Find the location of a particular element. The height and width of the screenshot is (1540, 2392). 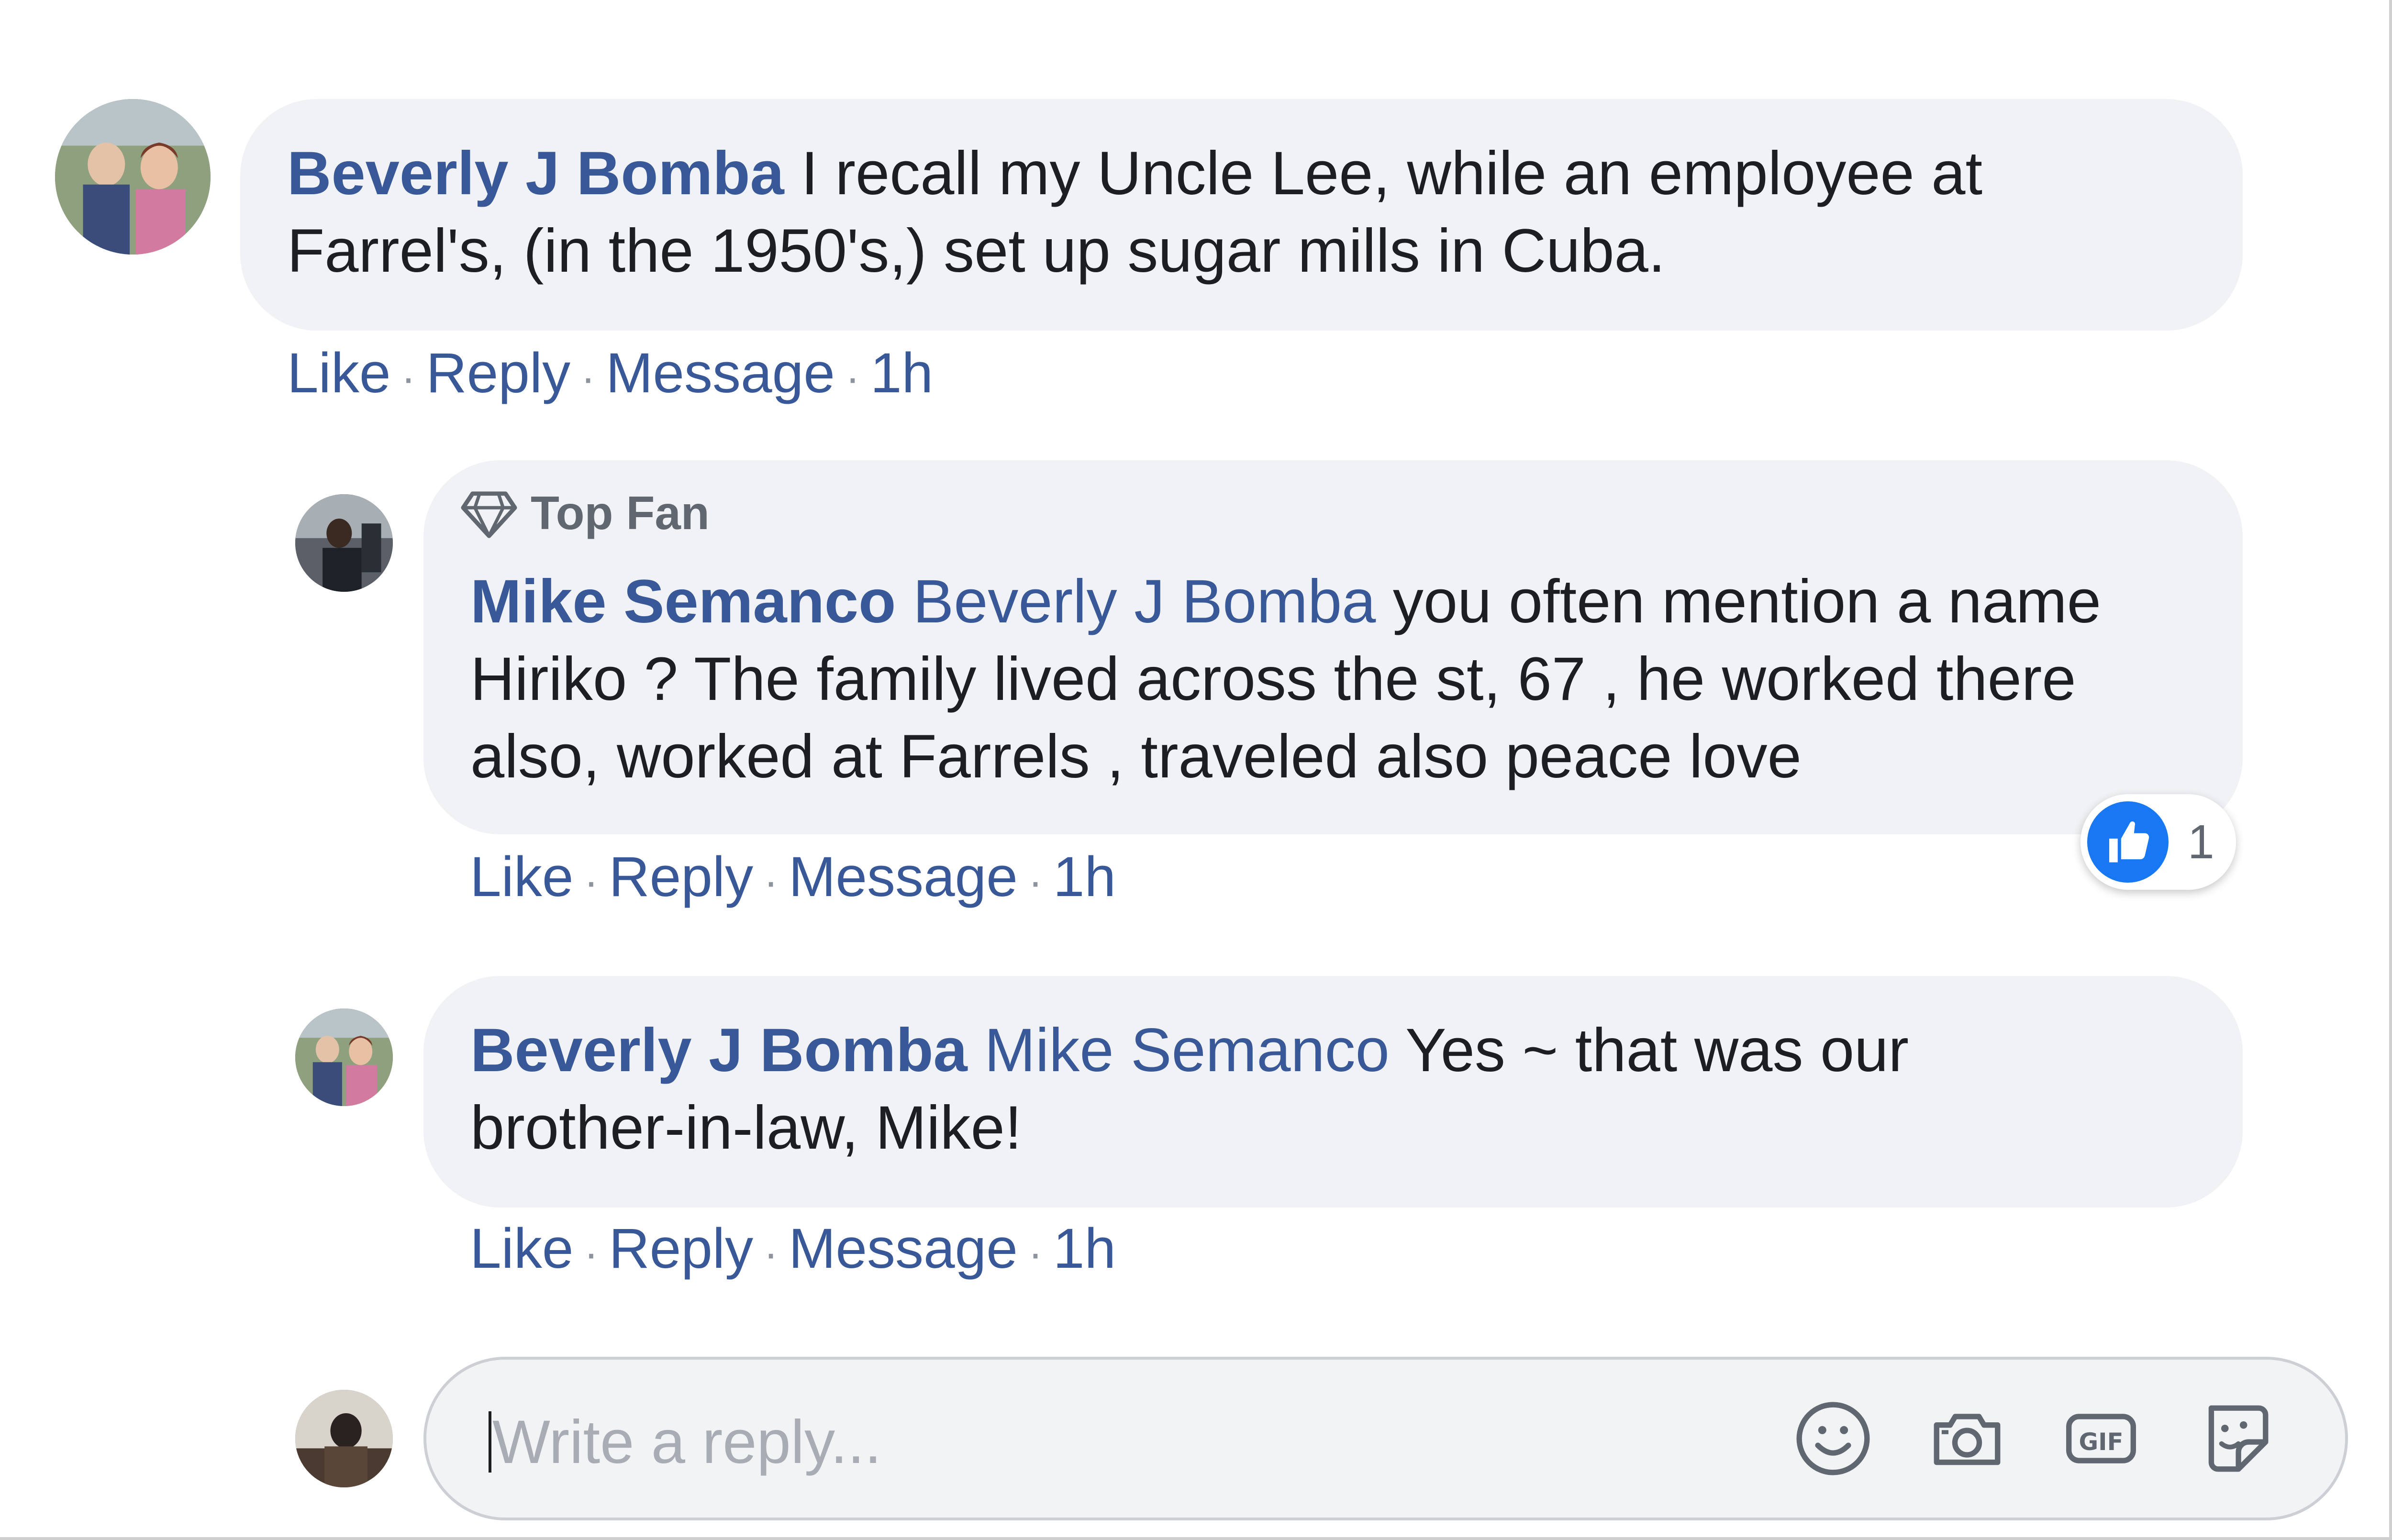

current-user-avatar is located at coordinates (344, 1438).